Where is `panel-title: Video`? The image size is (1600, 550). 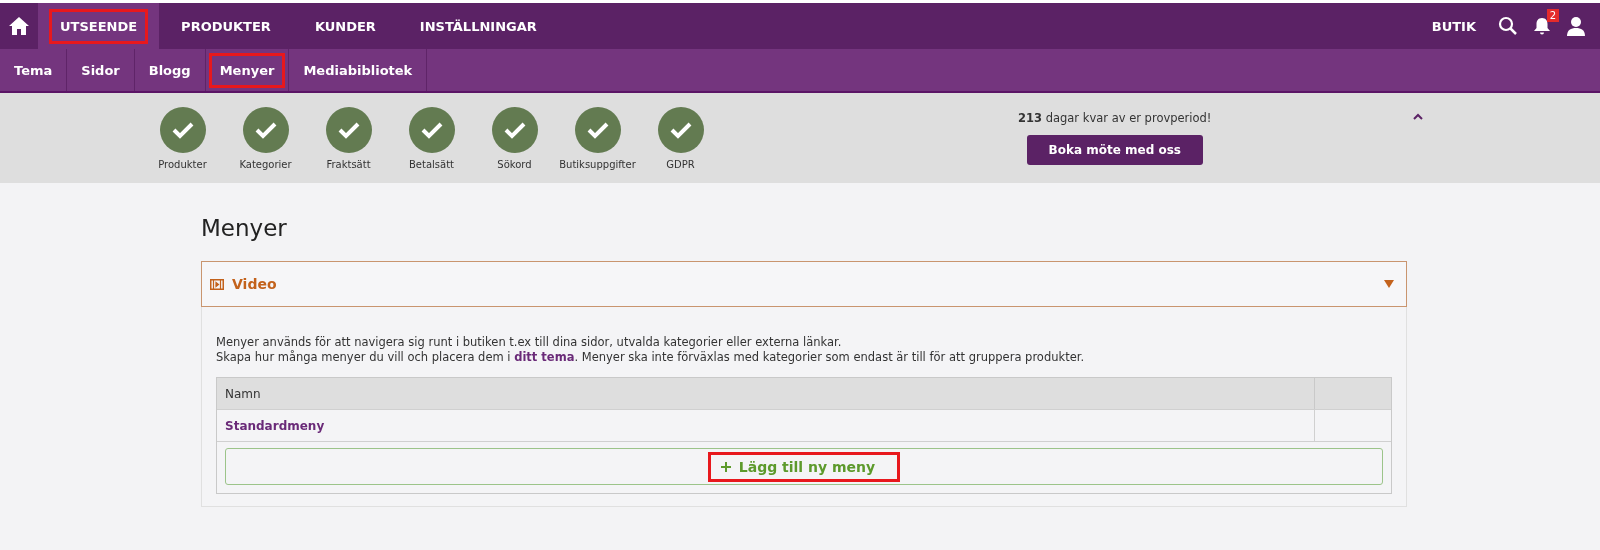
panel-title: Video is located at coordinates (255, 284).